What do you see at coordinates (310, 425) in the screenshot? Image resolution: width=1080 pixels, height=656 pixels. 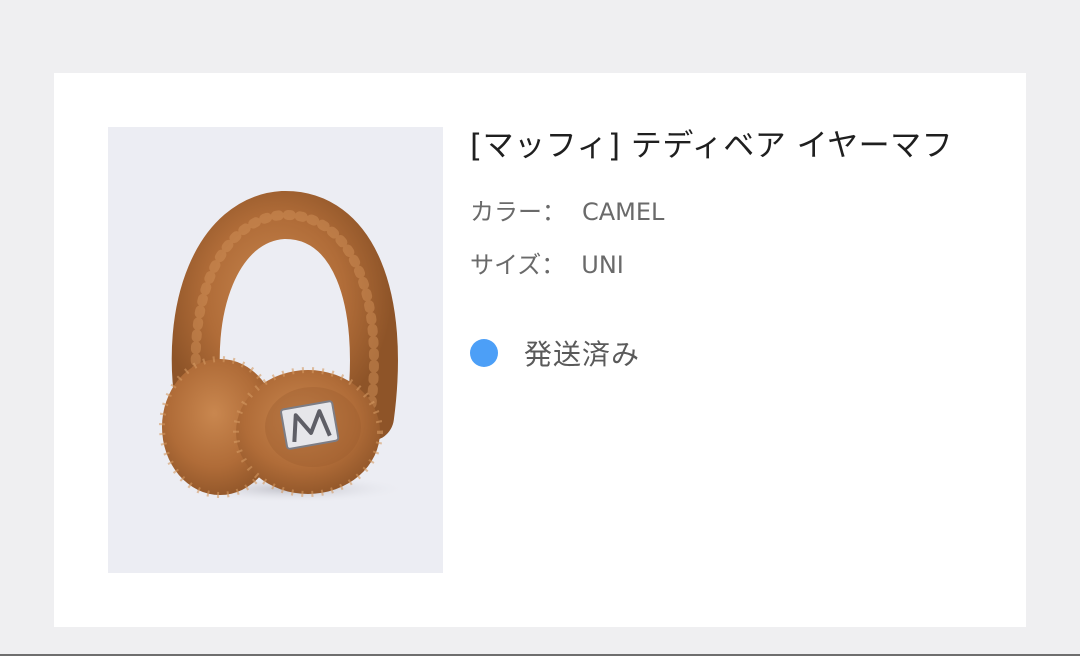 I see `emblem-icon` at bounding box center [310, 425].